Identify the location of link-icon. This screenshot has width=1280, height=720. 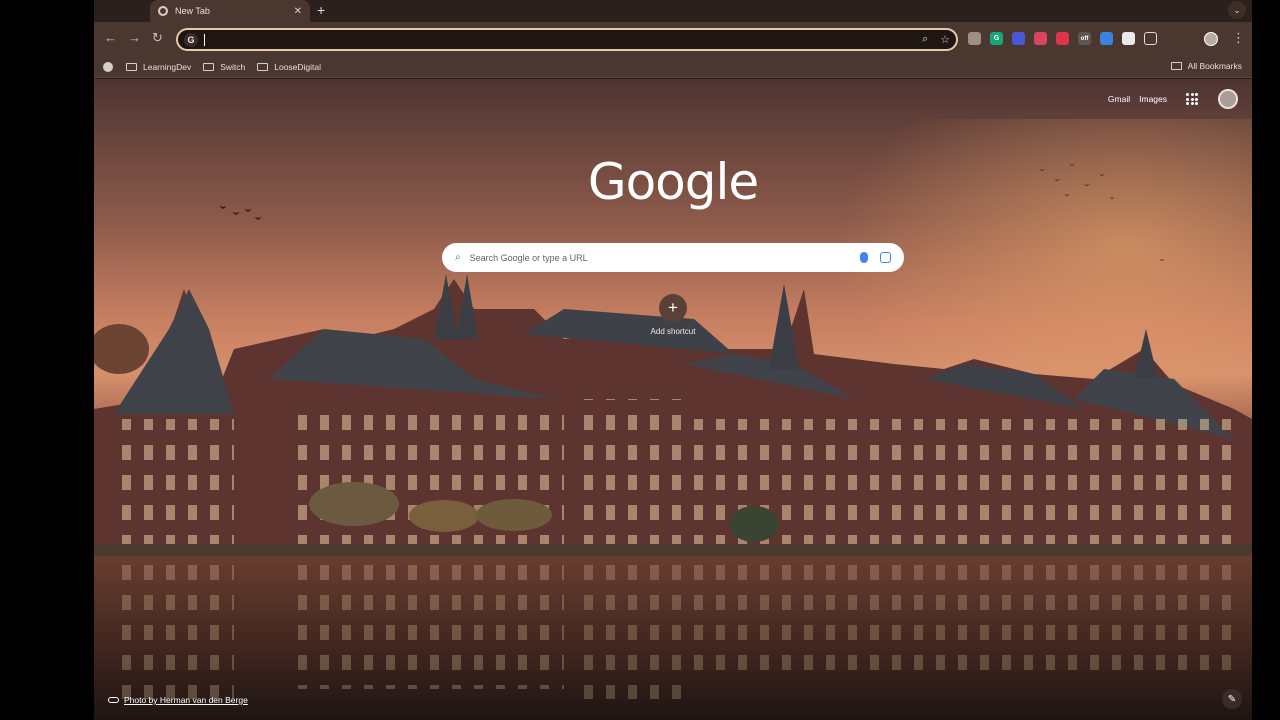
(113, 700).